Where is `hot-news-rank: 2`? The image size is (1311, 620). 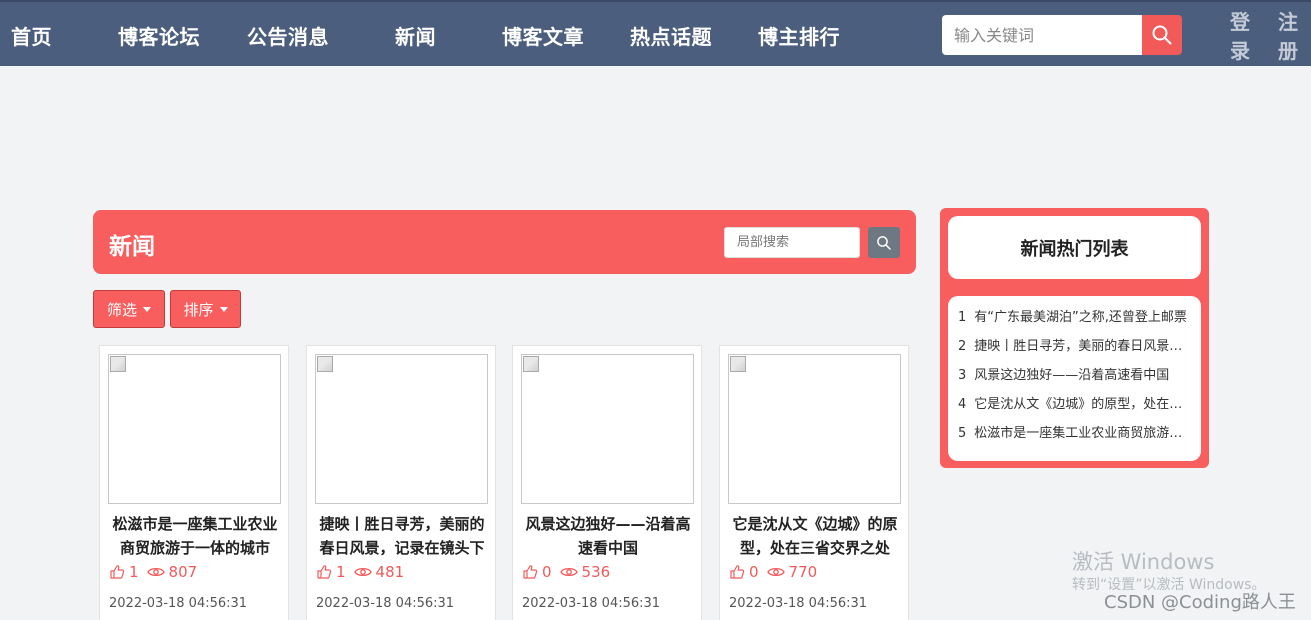 hot-news-rank: 2 is located at coordinates (962, 346).